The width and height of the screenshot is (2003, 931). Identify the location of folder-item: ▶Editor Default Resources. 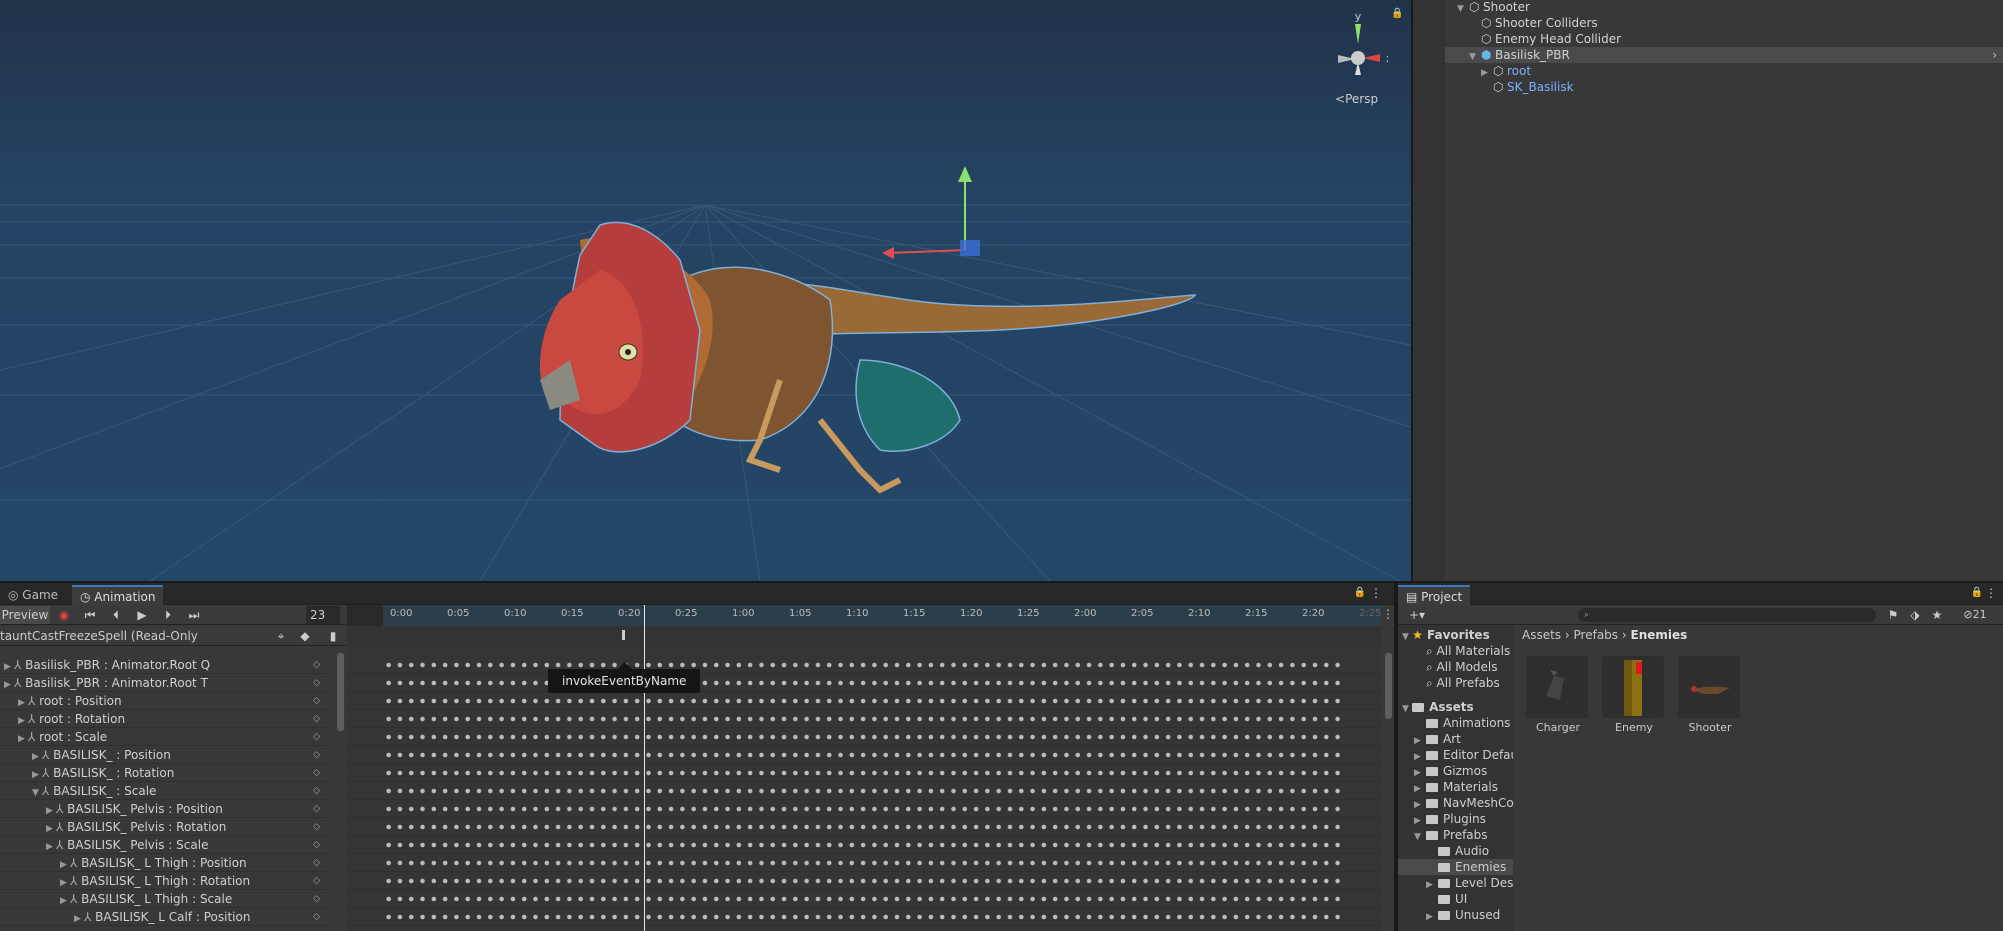
(1463, 755).